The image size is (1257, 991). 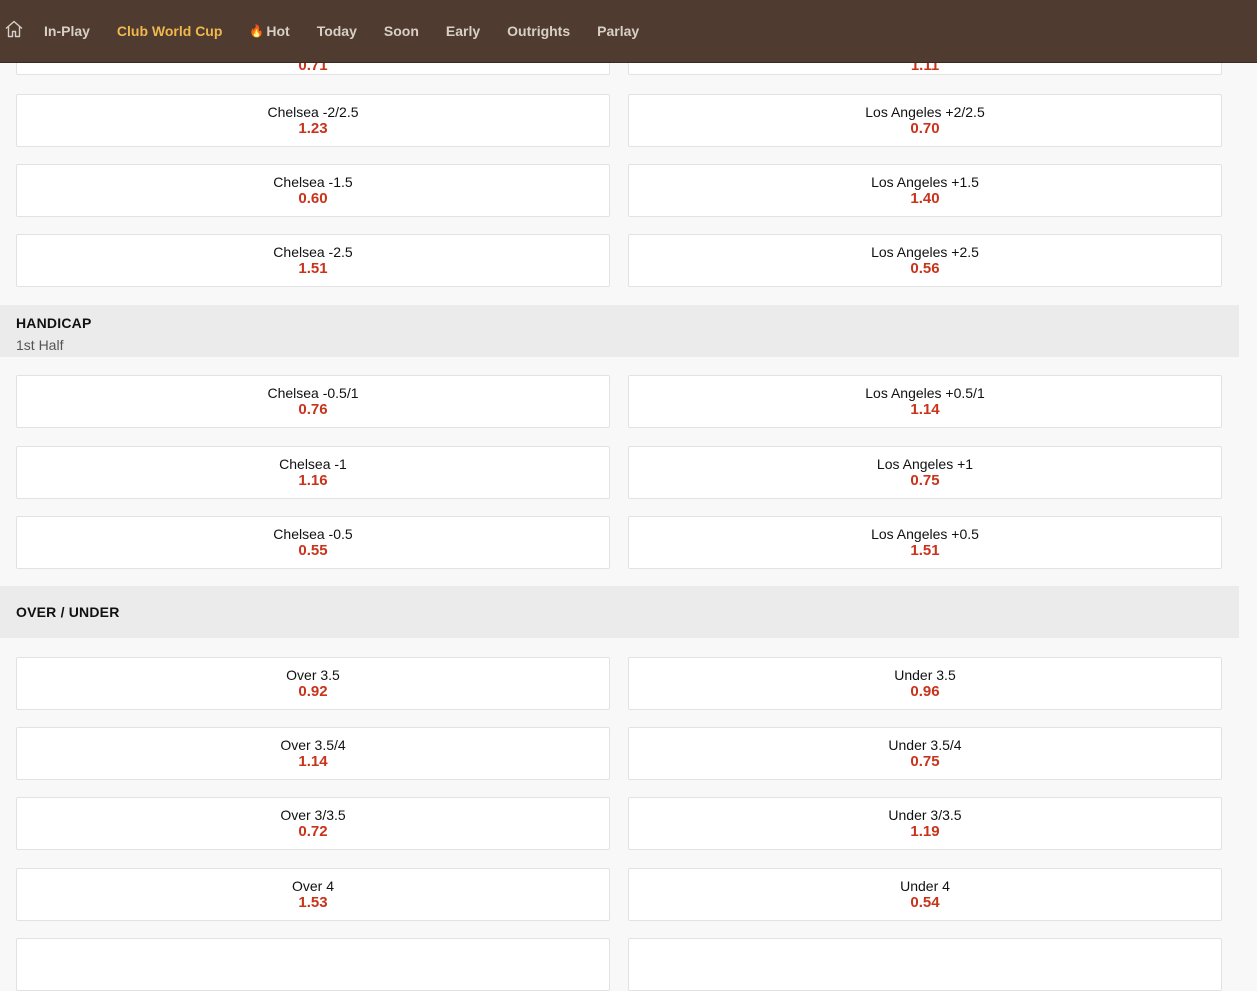 What do you see at coordinates (619, 542) in the screenshot?
I see `market-row: Chelsea -0.5 0.55 Los Angeles +0.5 1.51` at bounding box center [619, 542].